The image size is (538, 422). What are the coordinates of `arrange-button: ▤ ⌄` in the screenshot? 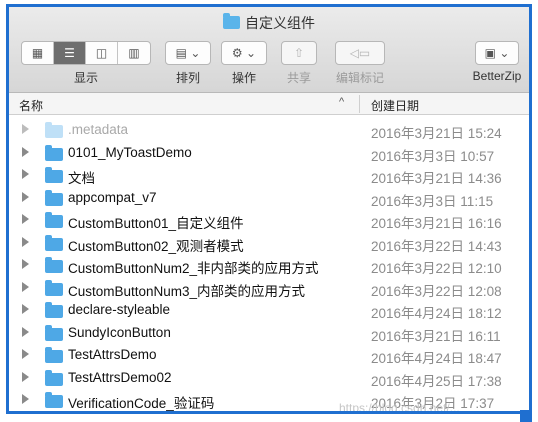 It's located at (188, 53).